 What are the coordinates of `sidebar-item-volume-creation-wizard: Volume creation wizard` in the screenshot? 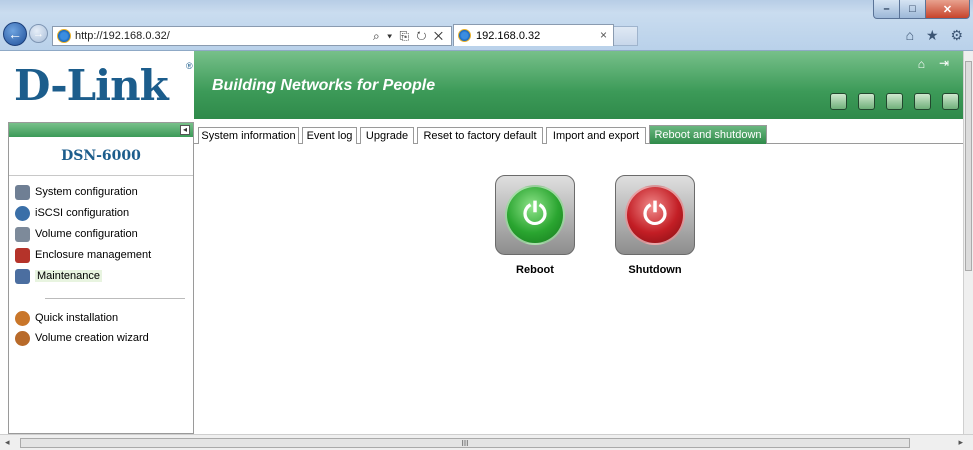 It's located at (82, 338).